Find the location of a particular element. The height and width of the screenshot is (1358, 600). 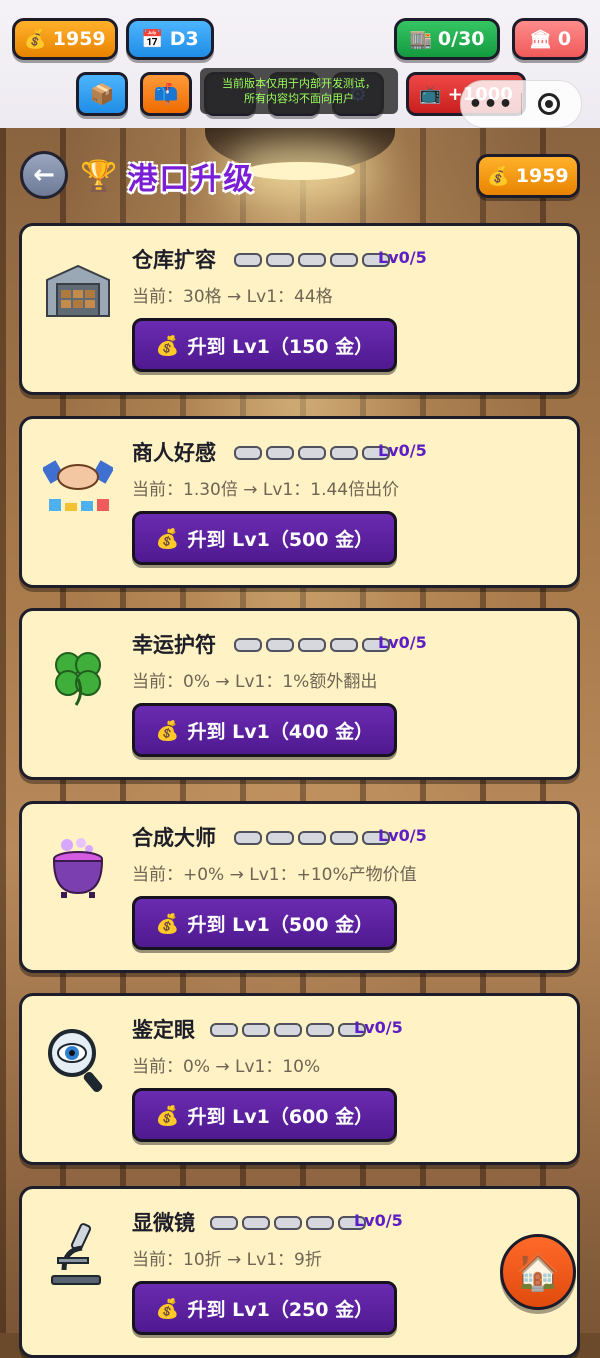

warehouse-icon is located at coordinates (78, 290).